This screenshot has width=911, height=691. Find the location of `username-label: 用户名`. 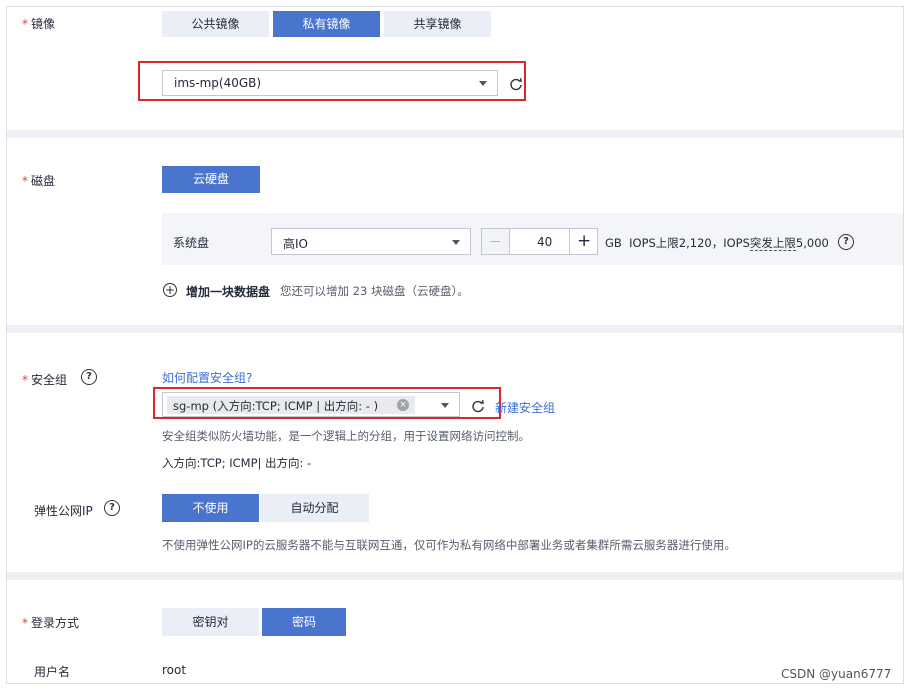

username-label: 用户名 is located at coordinates (52, 672).